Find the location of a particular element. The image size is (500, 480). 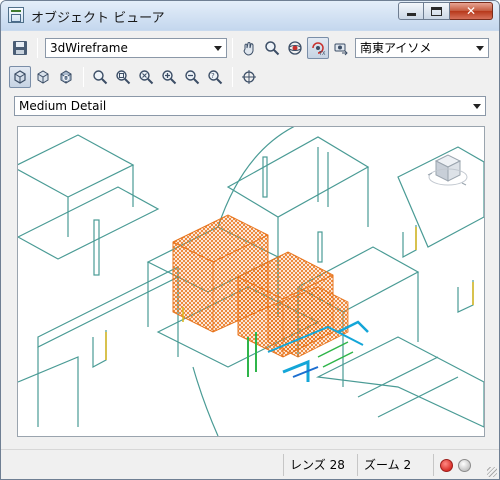

maximize-button is located at coordinates (437, 11).